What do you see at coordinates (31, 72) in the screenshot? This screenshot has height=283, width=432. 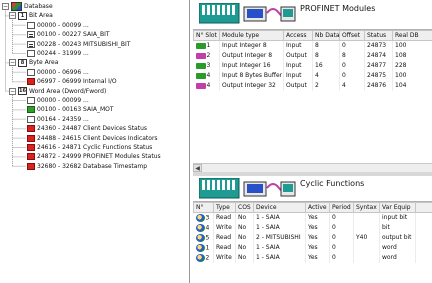 I see `empty-range-icon` at bounding box center [31, 72].